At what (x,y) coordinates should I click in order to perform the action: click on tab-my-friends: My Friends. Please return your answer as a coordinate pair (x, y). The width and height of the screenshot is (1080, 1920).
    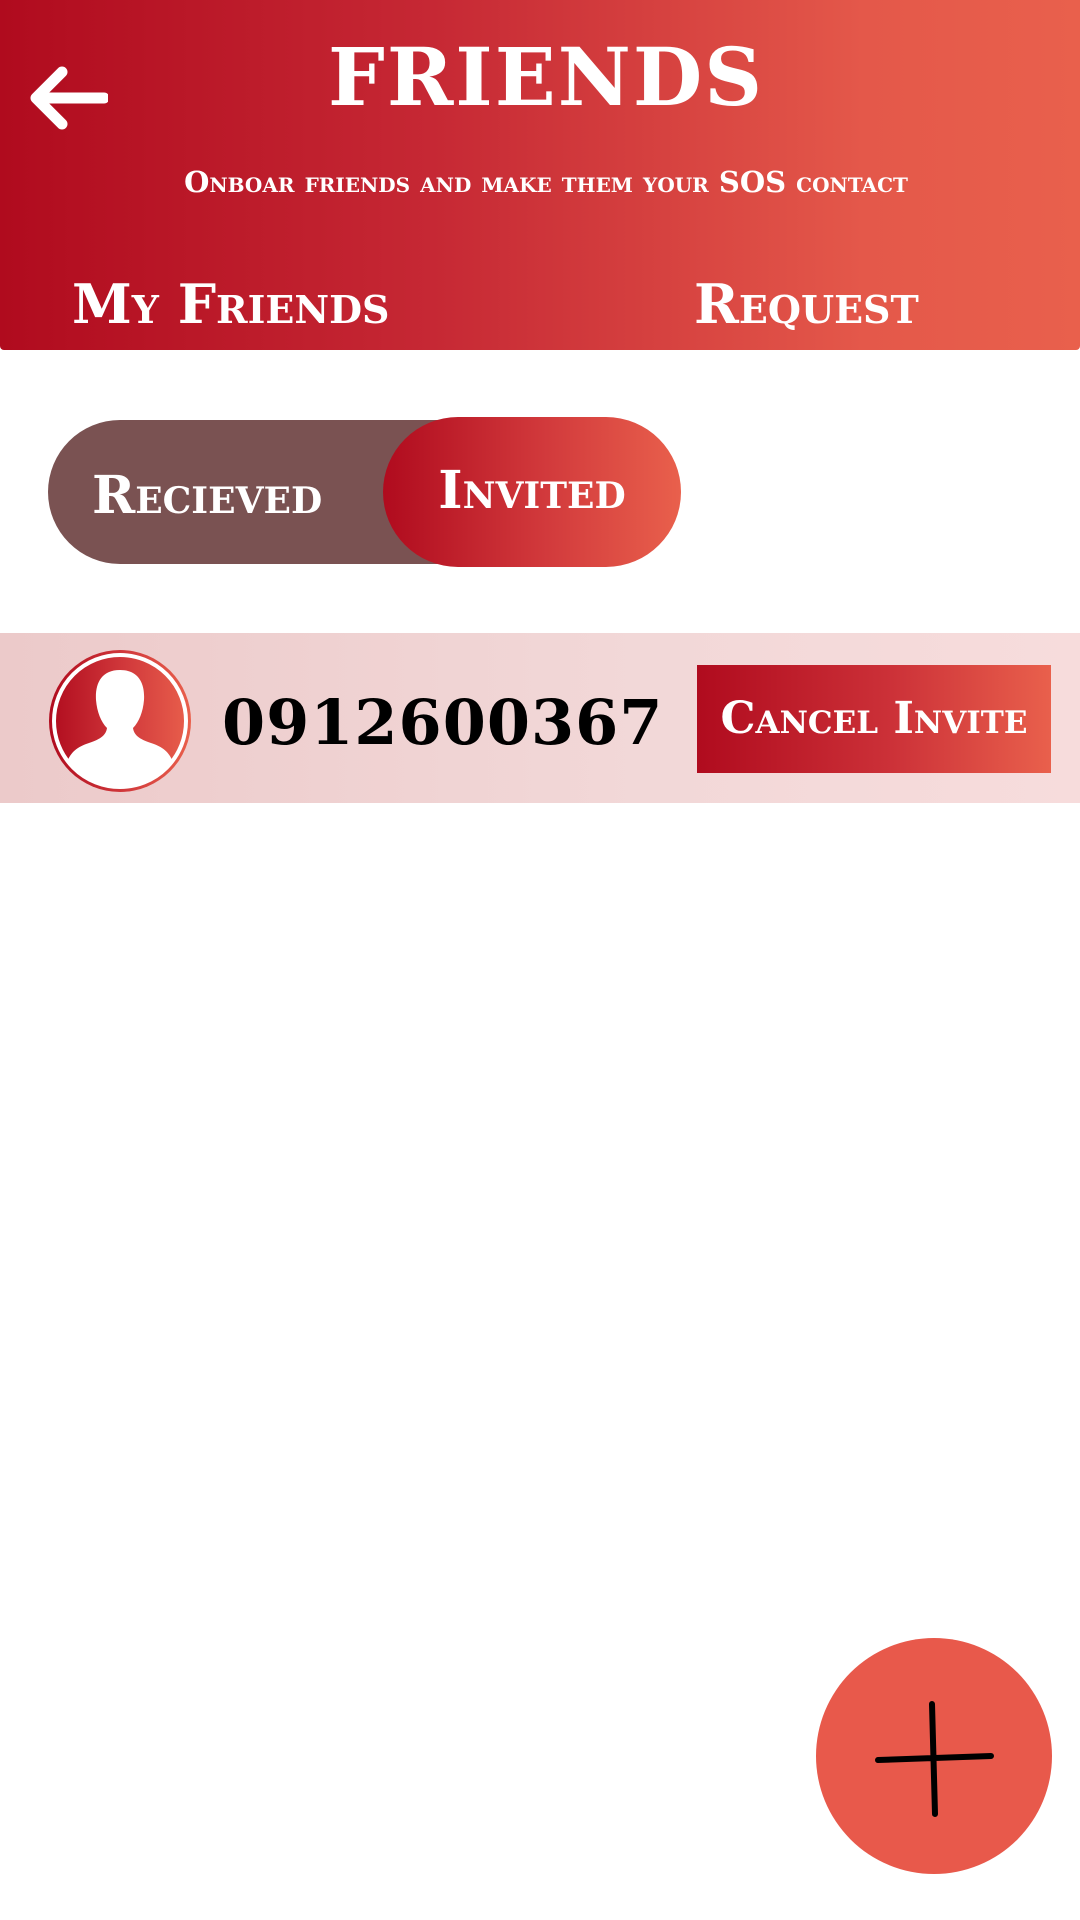
    Looking at the image, I should click on (231, 304).